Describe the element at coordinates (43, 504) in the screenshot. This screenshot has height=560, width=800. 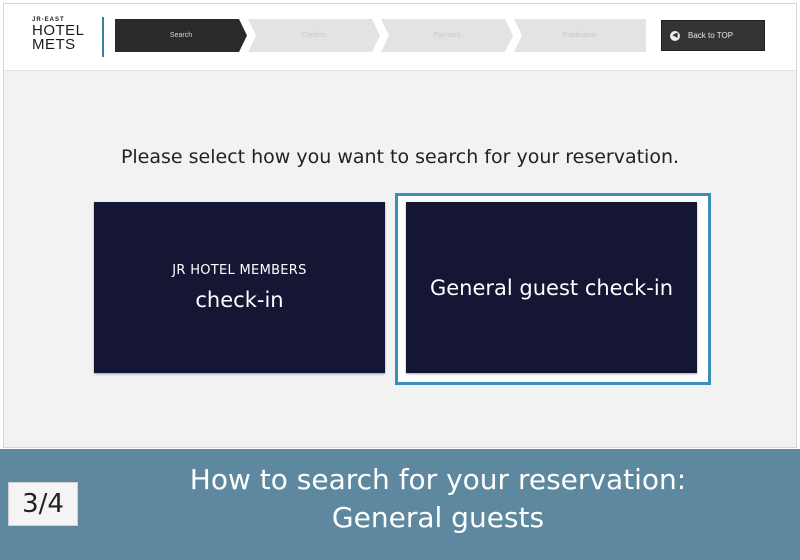
I see `step-counter: 3/4` at that location.